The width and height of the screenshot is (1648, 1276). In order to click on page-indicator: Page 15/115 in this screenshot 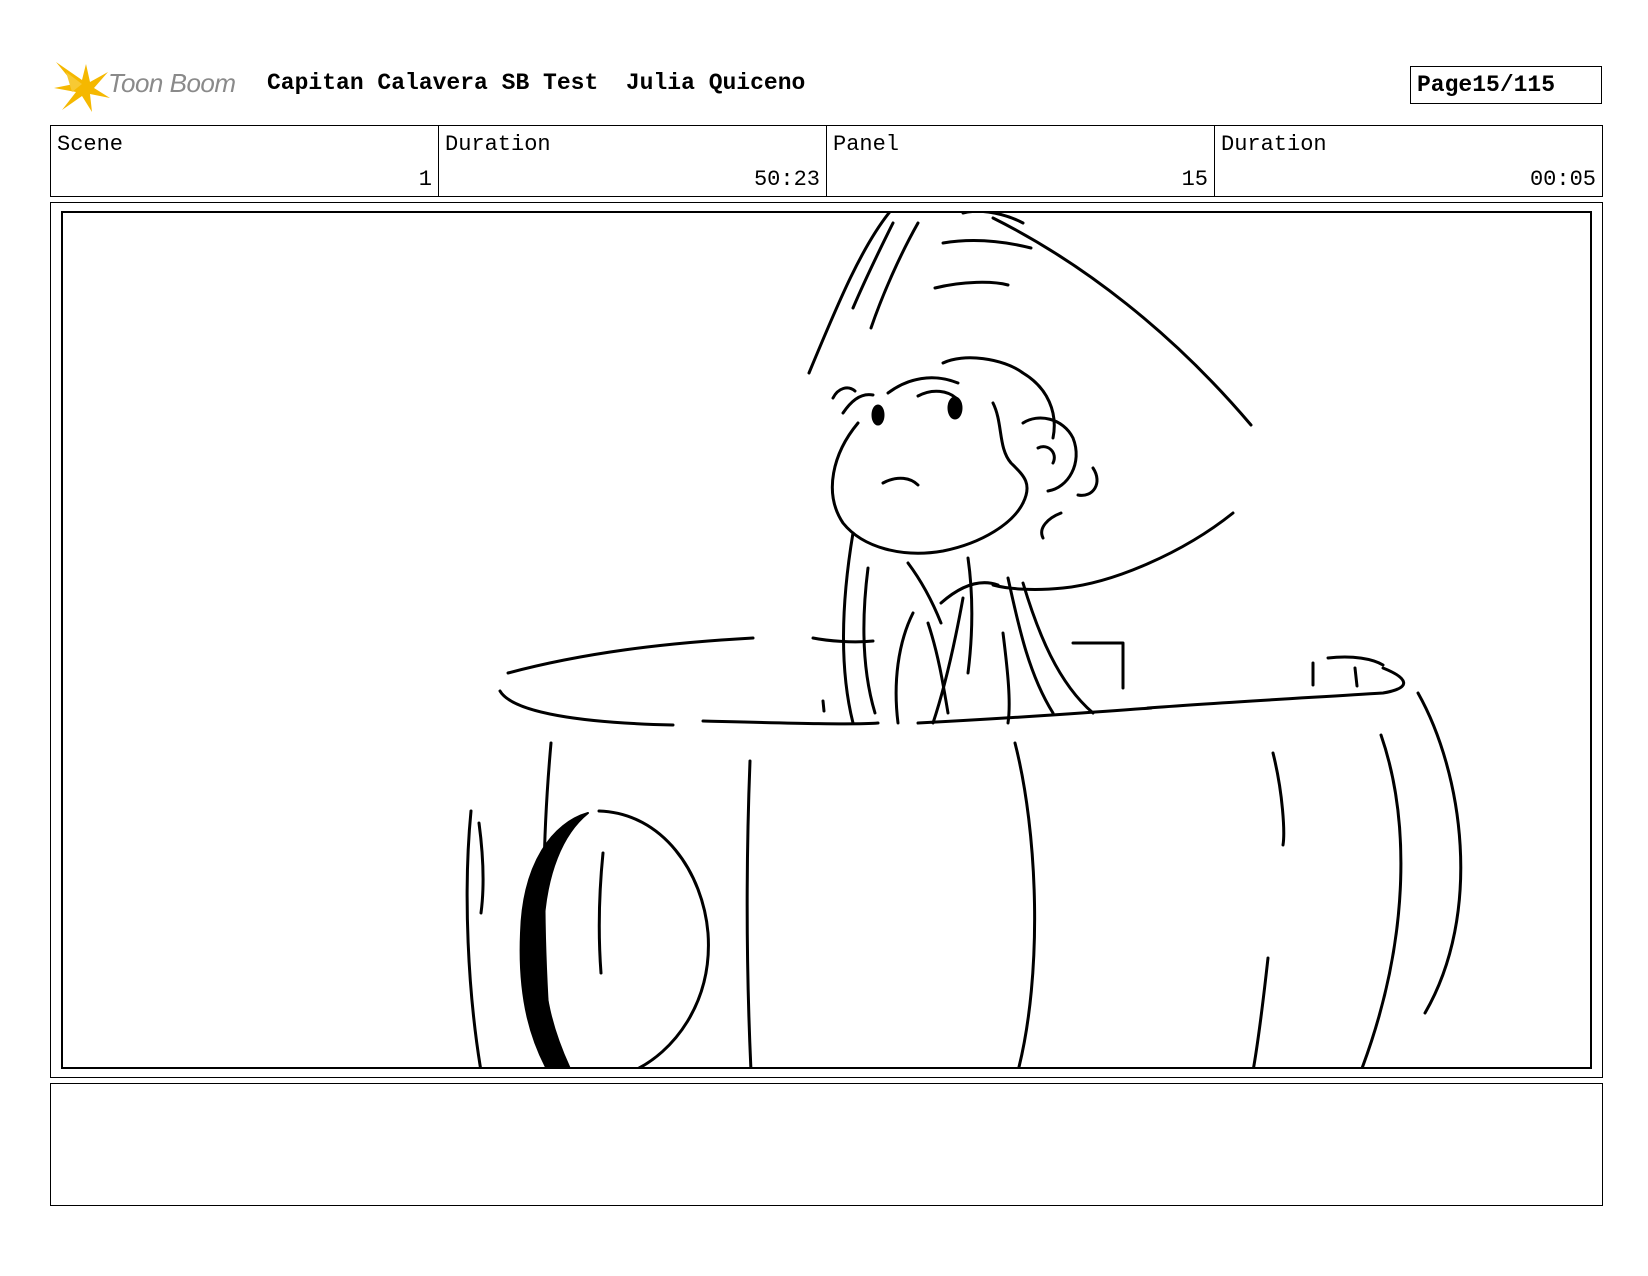, I will do `click(1506, 85)`.